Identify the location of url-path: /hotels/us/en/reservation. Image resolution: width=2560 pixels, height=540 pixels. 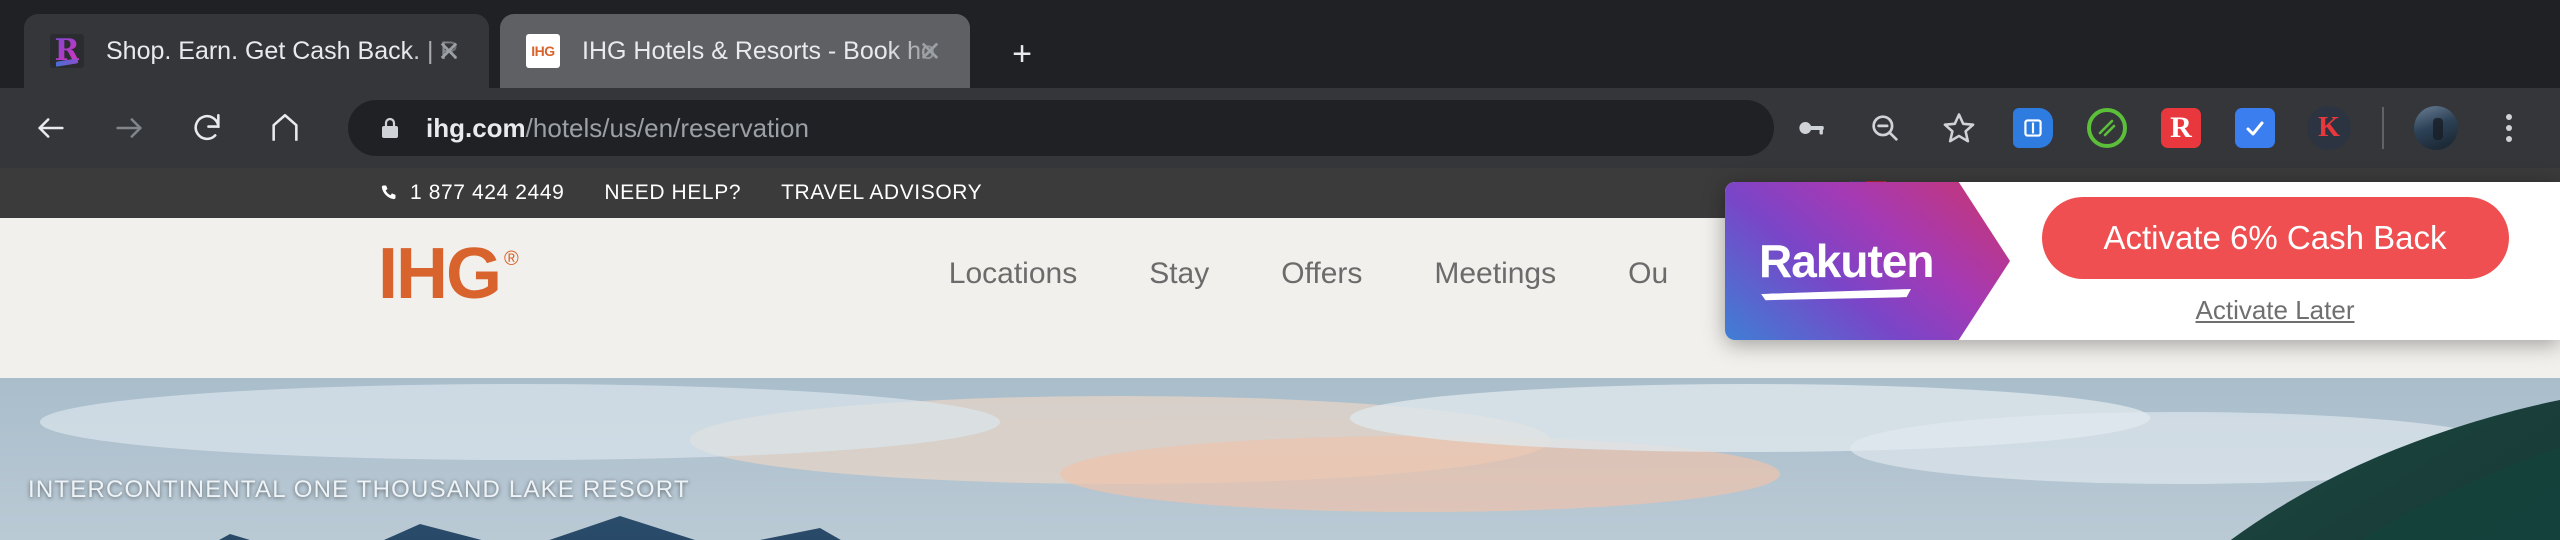
(667, 127).